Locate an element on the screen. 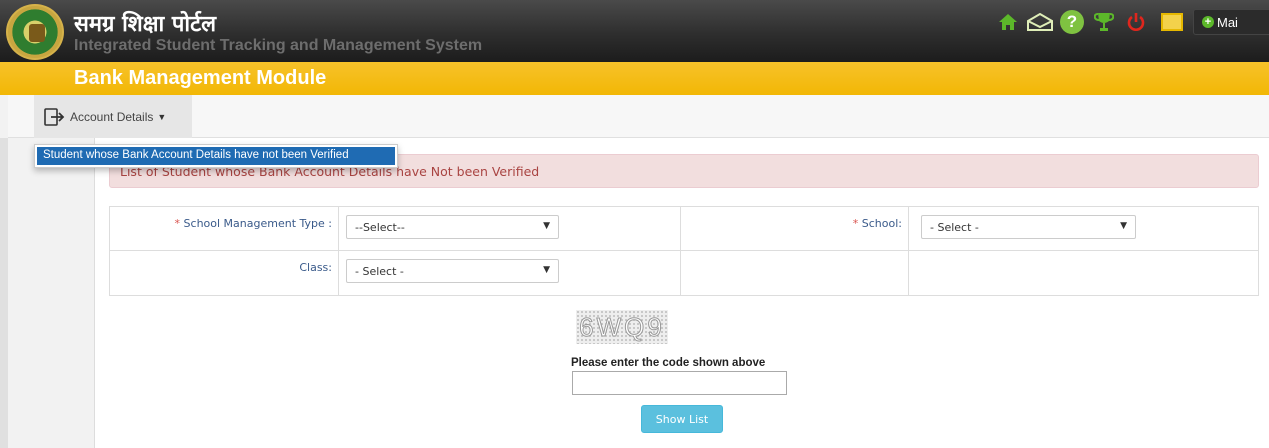  cell: * School: is located at coordinates (795, 229).